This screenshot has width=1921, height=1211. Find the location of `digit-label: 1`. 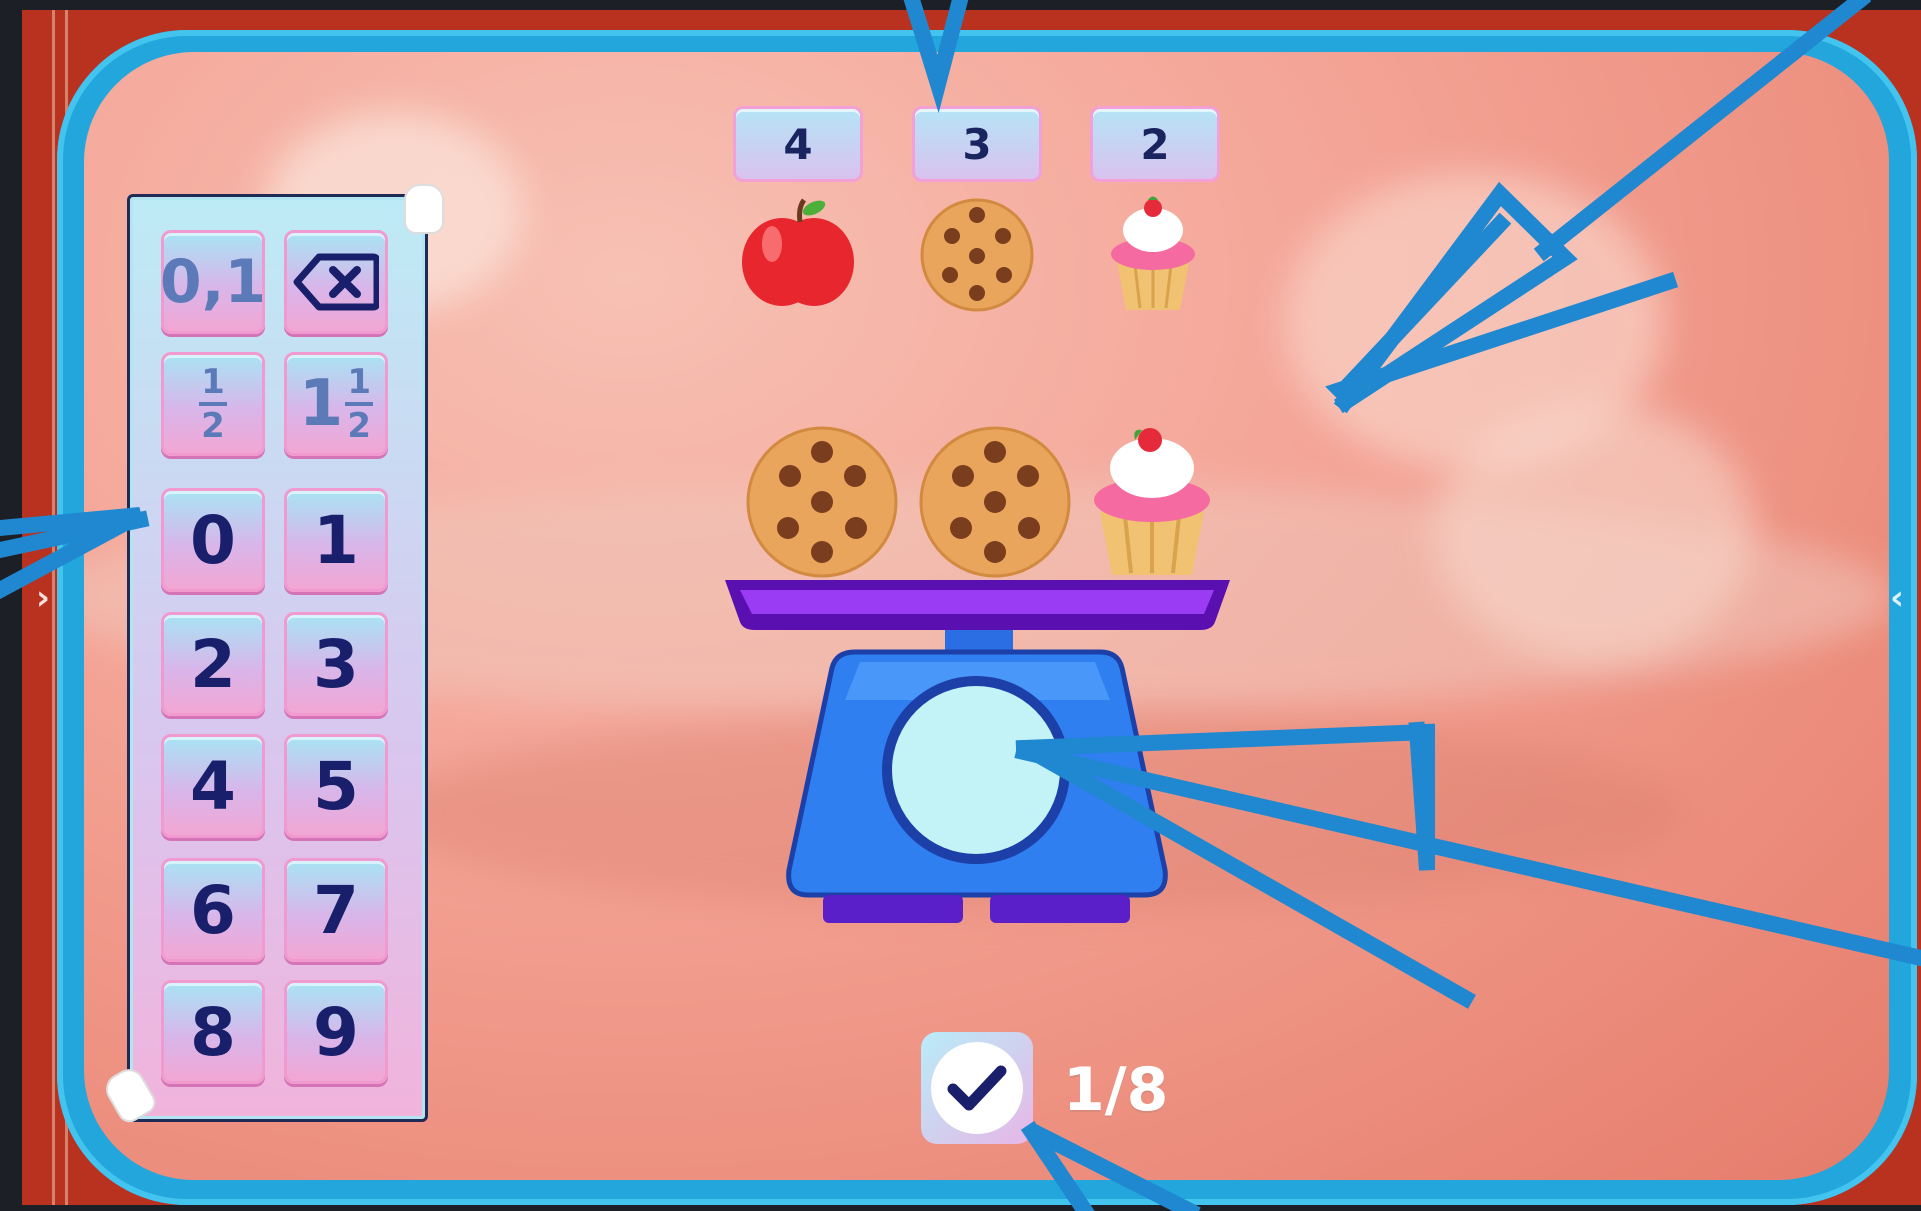

digit-label: 1 is located at coordinates (336, 540).